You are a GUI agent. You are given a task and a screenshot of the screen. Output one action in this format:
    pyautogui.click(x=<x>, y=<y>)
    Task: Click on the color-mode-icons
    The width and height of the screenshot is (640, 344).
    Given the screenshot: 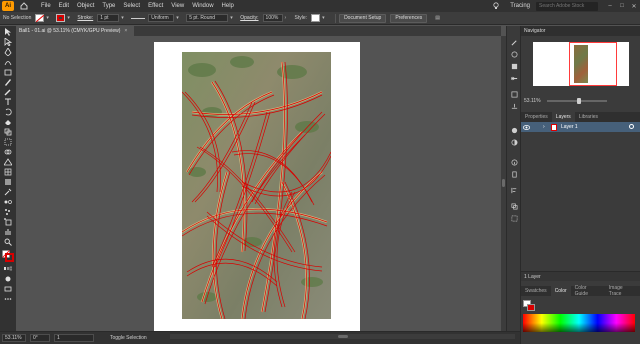 What is the action you would take?
    pyautogui.click(x=8, y=269)
    